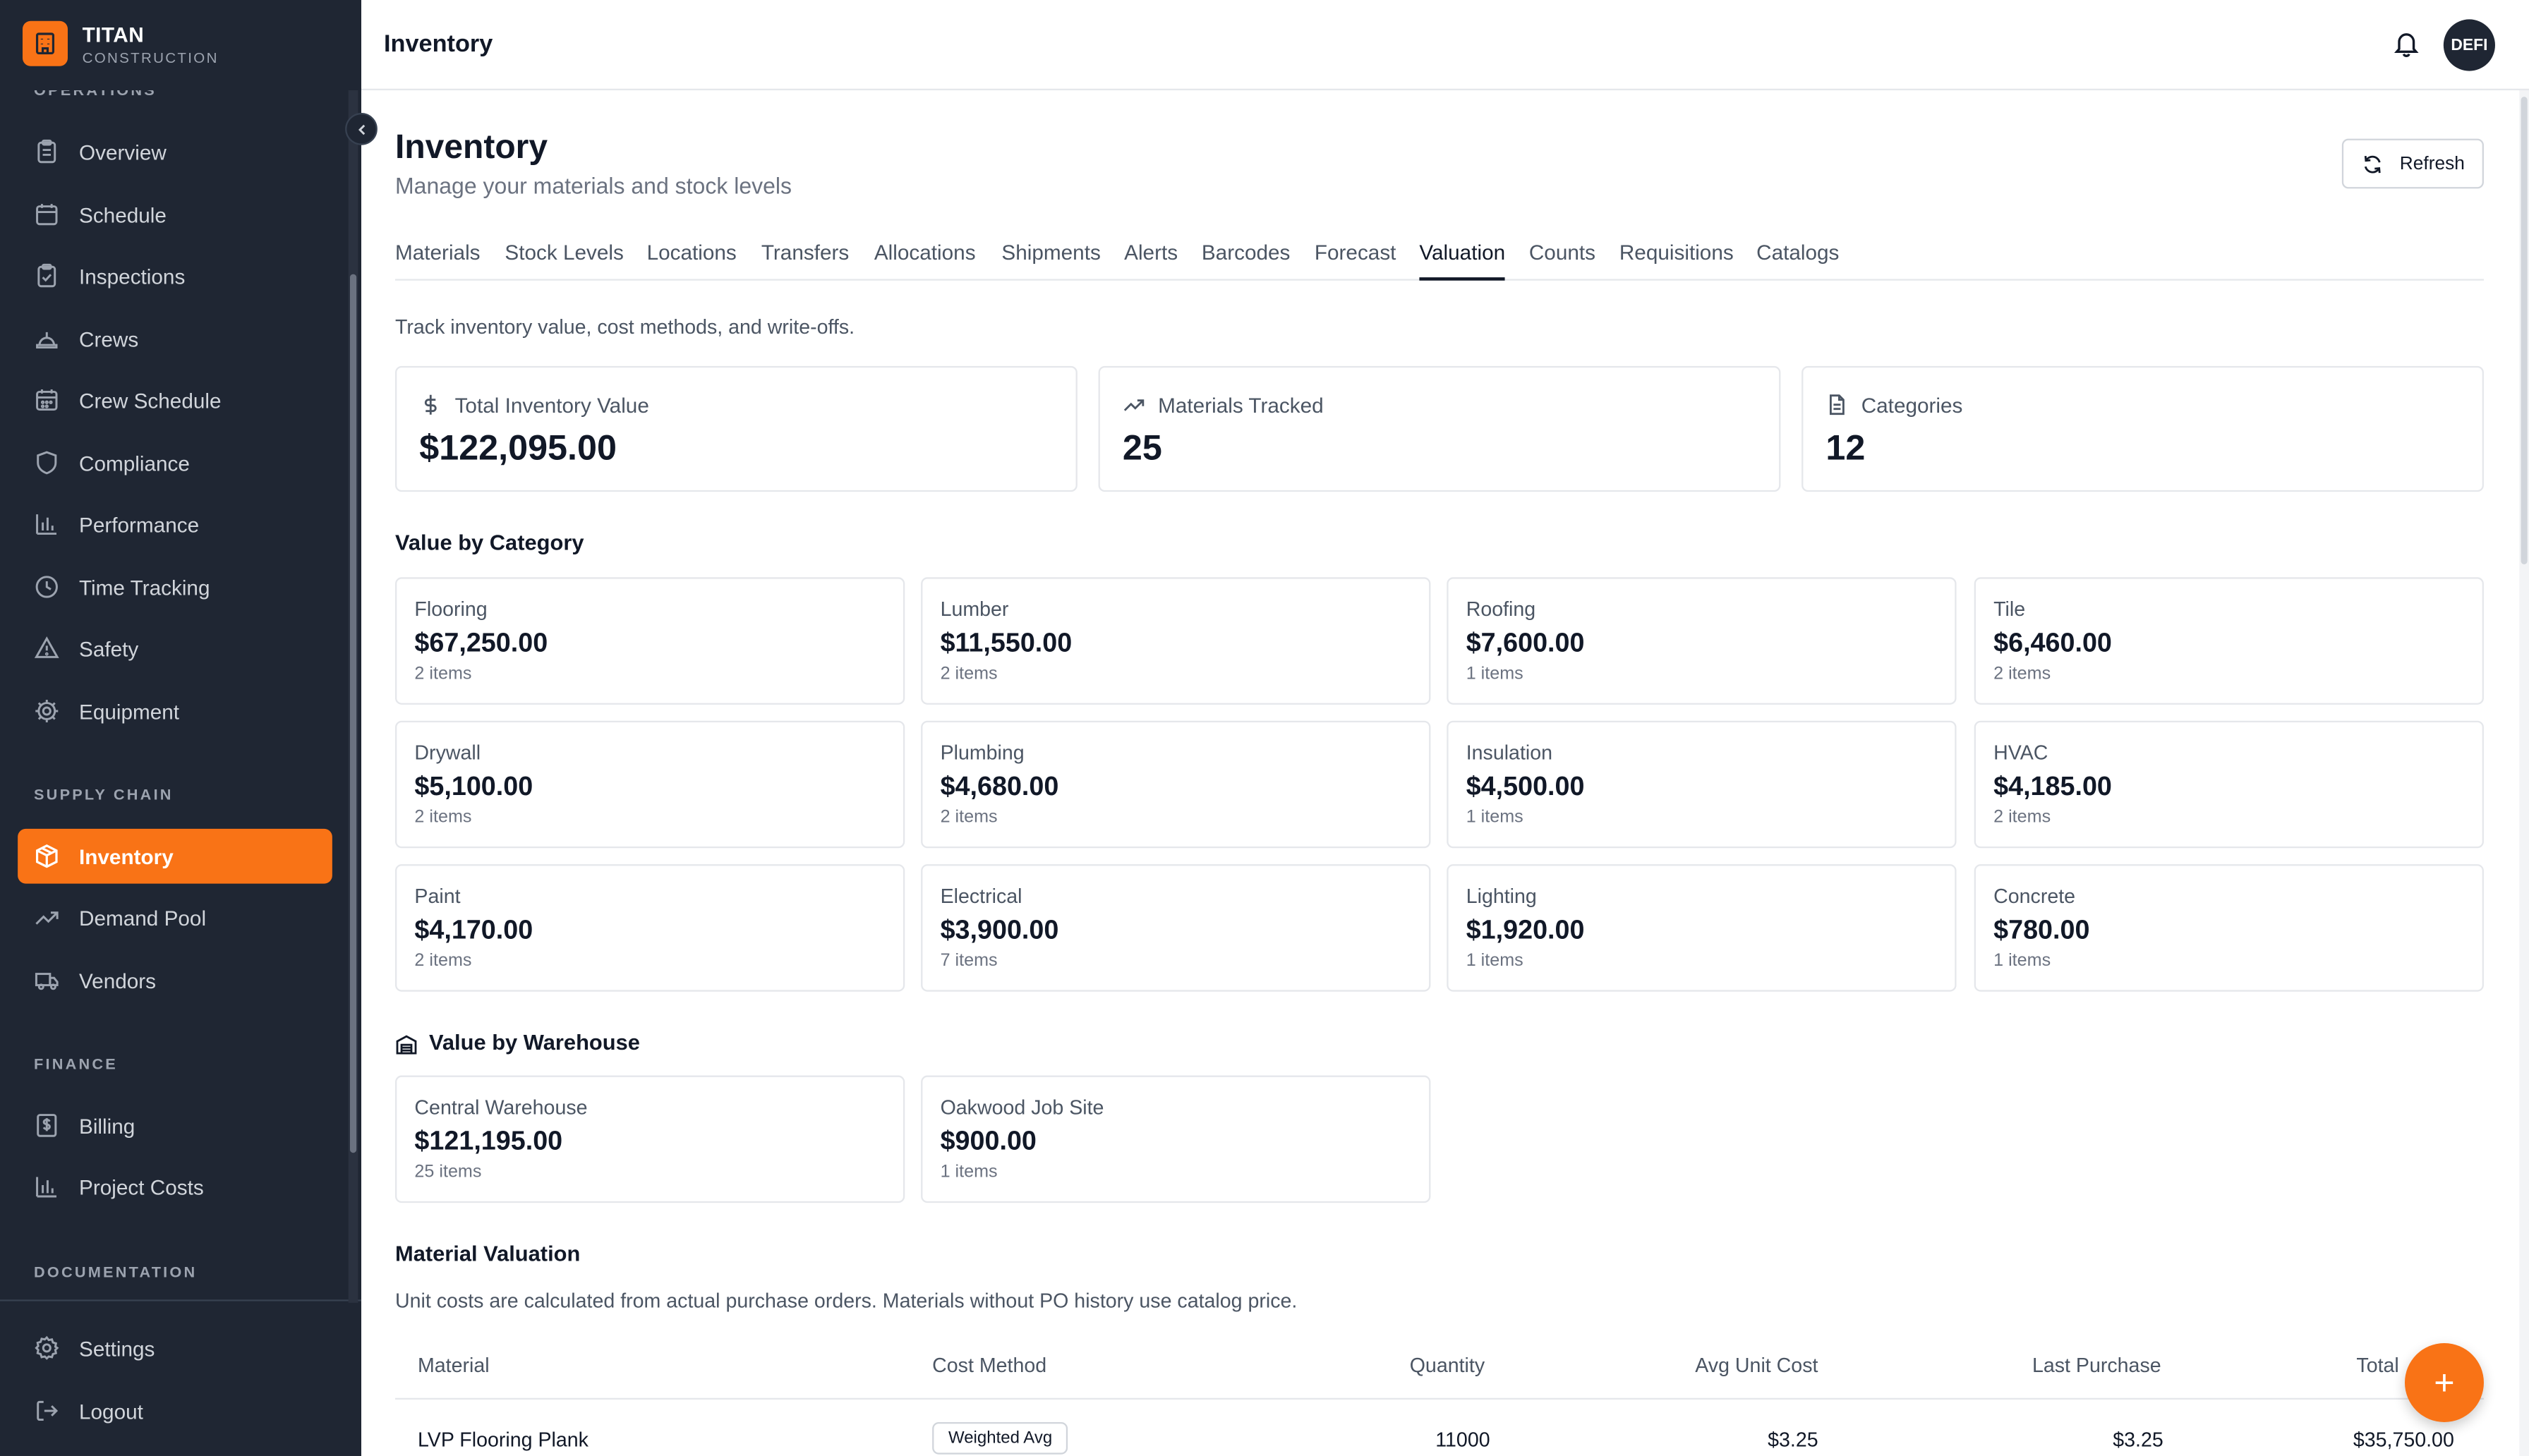 Image resolution: width=2529 pixels, height=1456 pixels. Describe the element at coordinates (1142, 447) in the screenshot. I see `stat-value: 25` at that location.